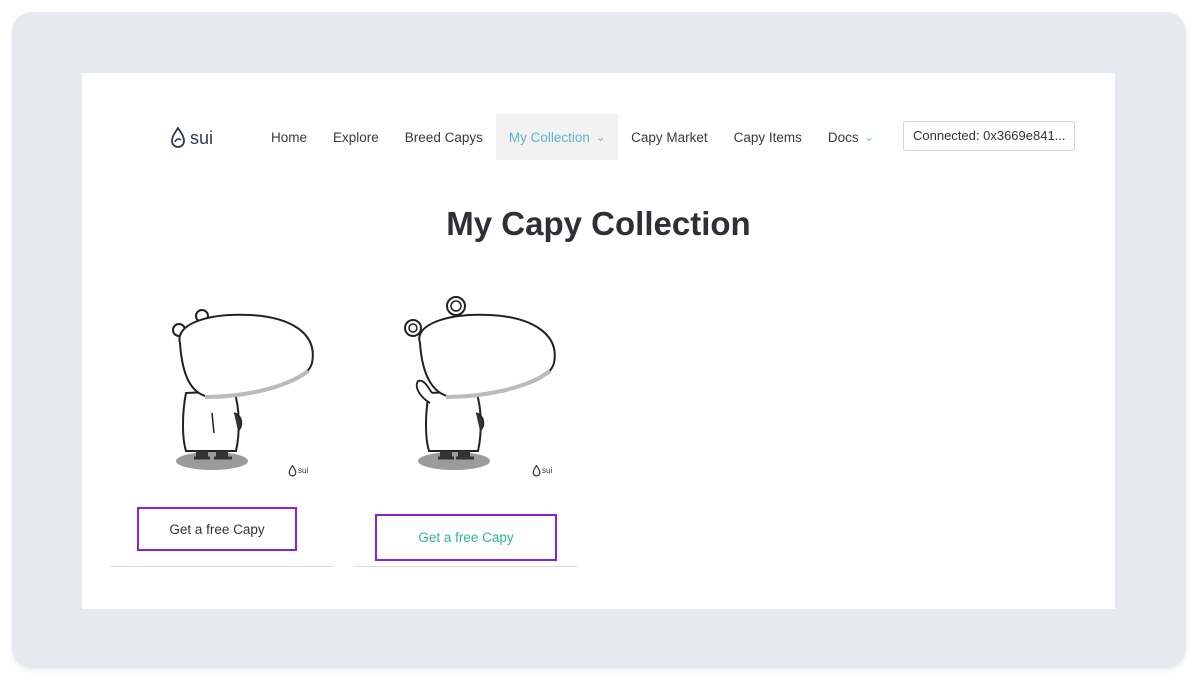  I want to click on nav-breed-capys-label: Breed Capys, so click(443, 137).